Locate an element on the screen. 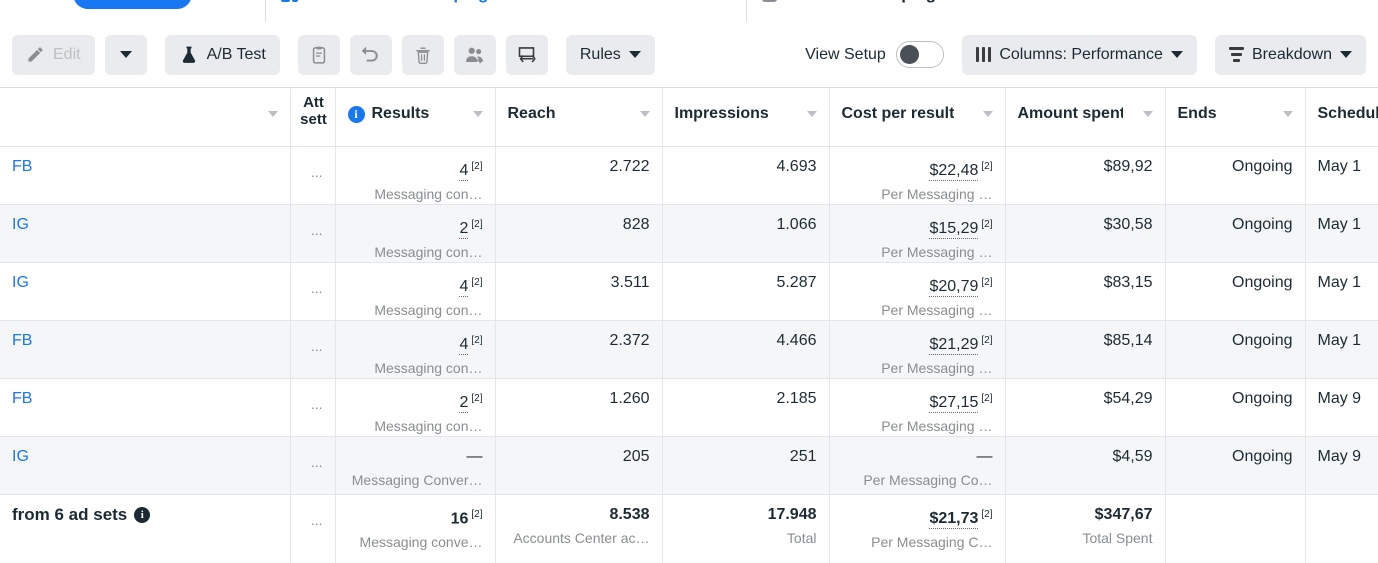  row-cost-per-result-value: — is located at coordinates (984, 456).